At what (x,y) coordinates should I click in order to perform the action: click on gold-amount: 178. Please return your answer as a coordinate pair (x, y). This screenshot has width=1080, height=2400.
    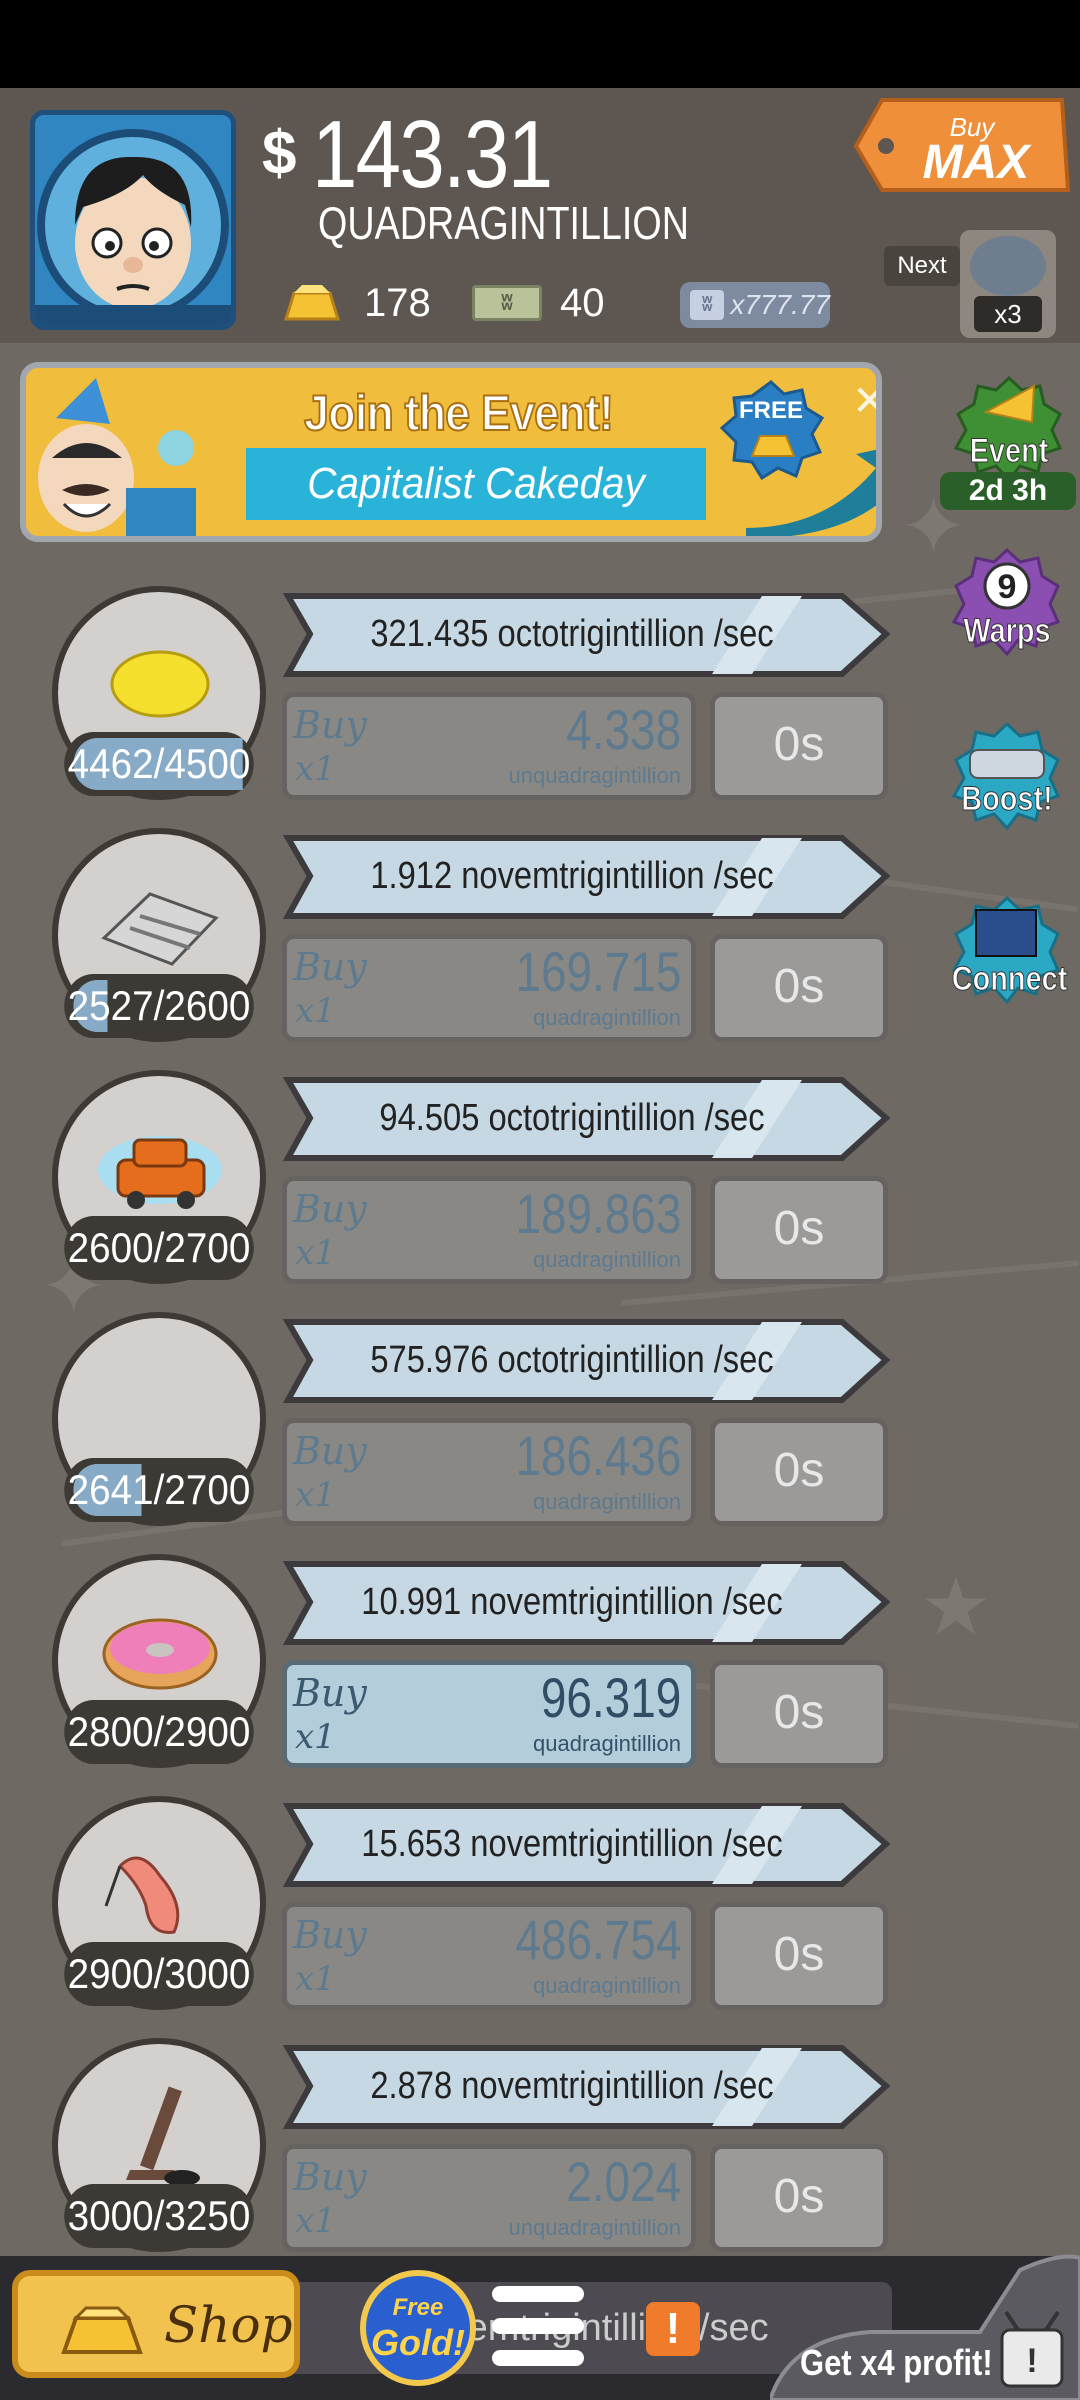
    Looking at the image, I should click on (397, 302).